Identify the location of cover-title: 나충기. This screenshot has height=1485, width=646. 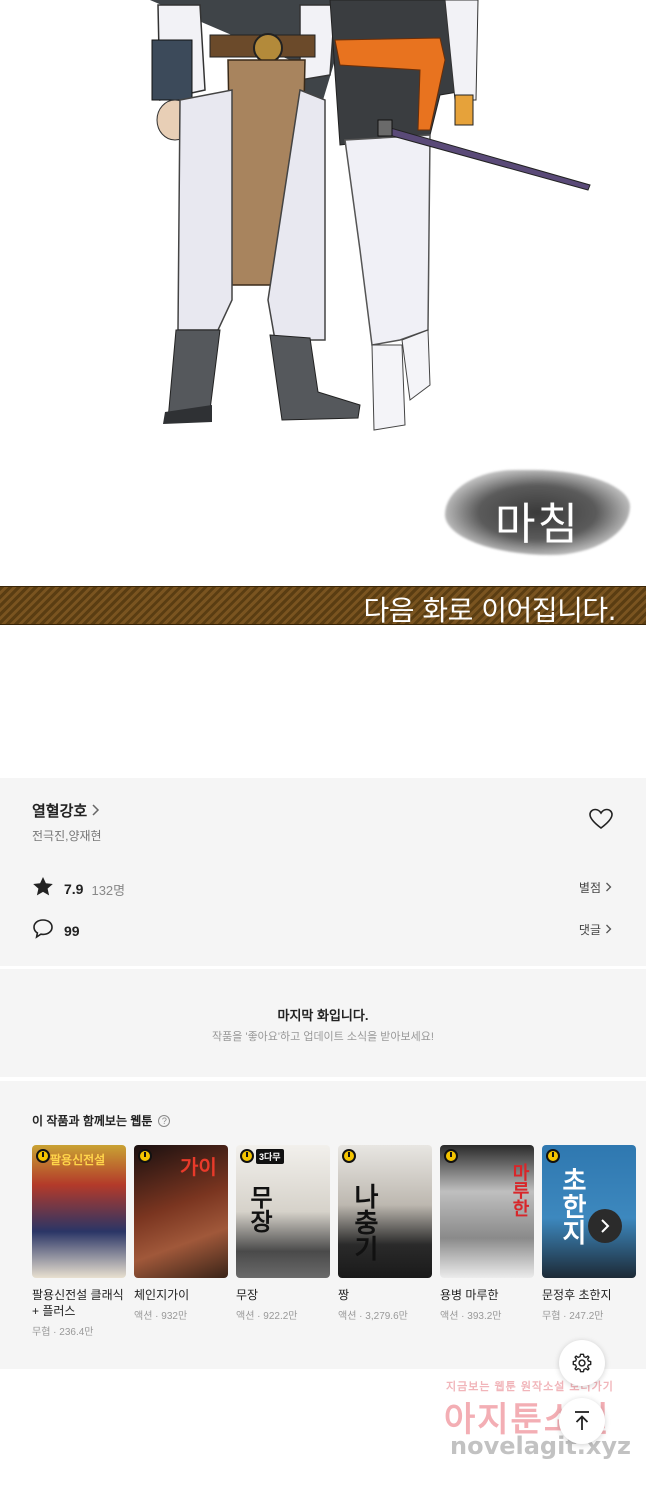
(364, 1222).